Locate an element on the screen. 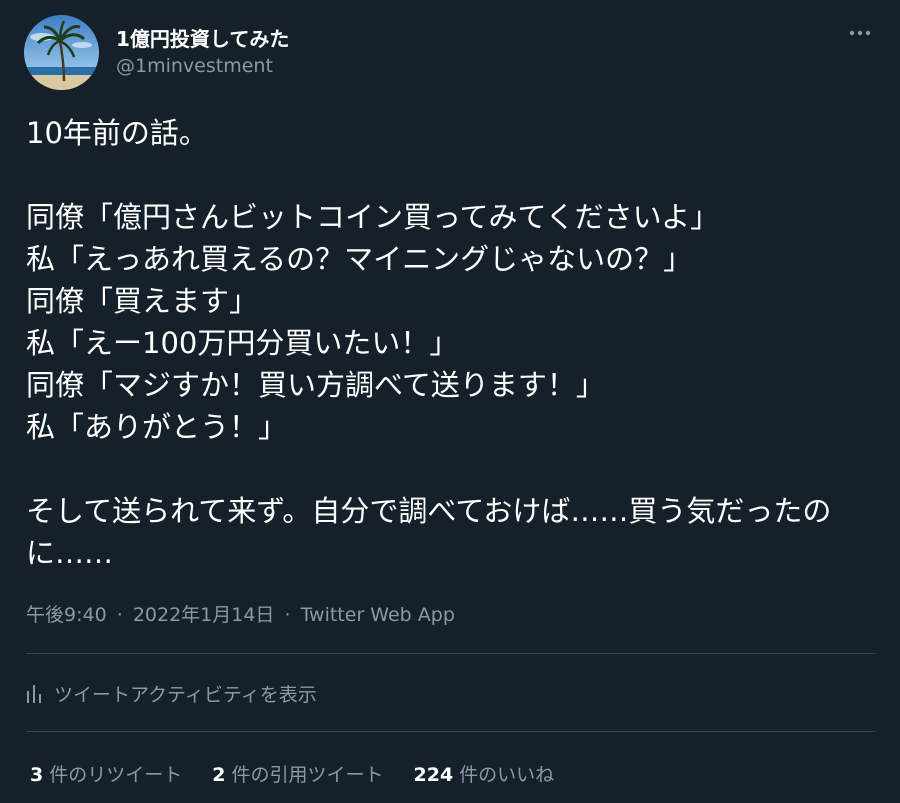 The image size is (900, 803). retweet-label: 件のリツイート is located at coordinates (116, 774).